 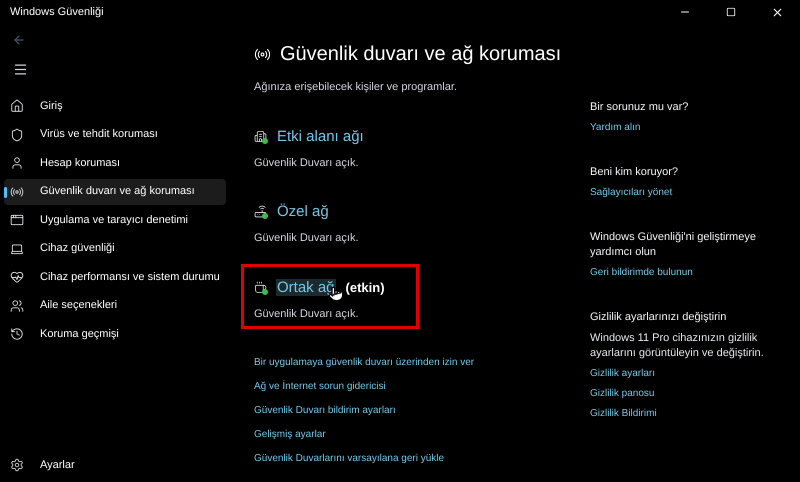 What do you see at coordinates (17, 106) in the screenshot?
I see `home-icon` at bounding box center [17, 106].